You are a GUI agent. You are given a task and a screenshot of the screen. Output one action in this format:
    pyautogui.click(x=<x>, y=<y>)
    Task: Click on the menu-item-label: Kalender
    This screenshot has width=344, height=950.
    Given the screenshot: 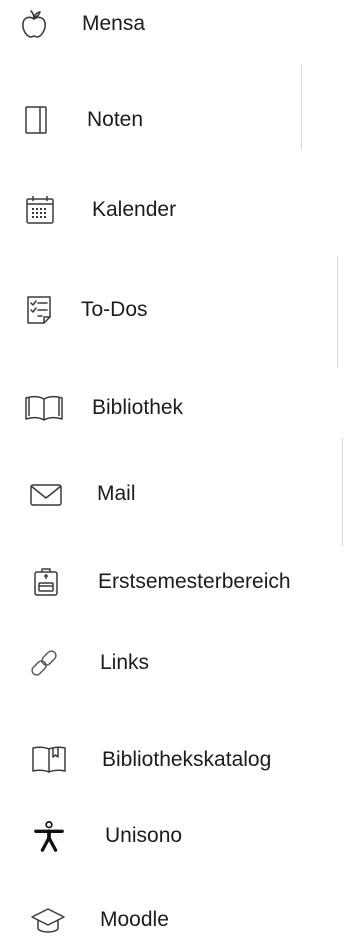 What is the action you would take?
    pyautogui.click(x=134, y=209)
    